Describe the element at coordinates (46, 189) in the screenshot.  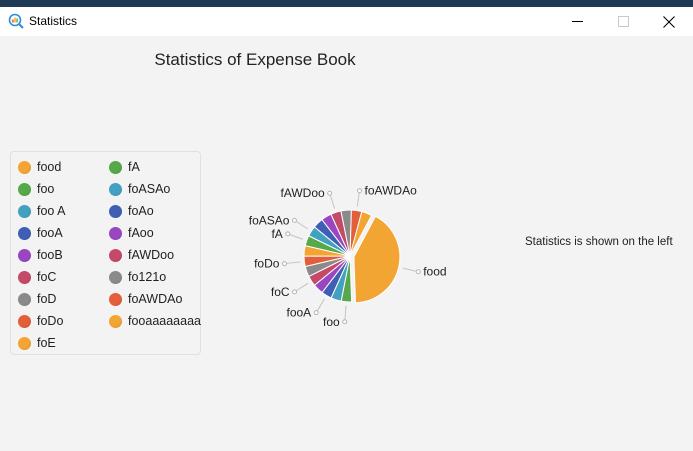
I see `legend-label: foo` at that location.